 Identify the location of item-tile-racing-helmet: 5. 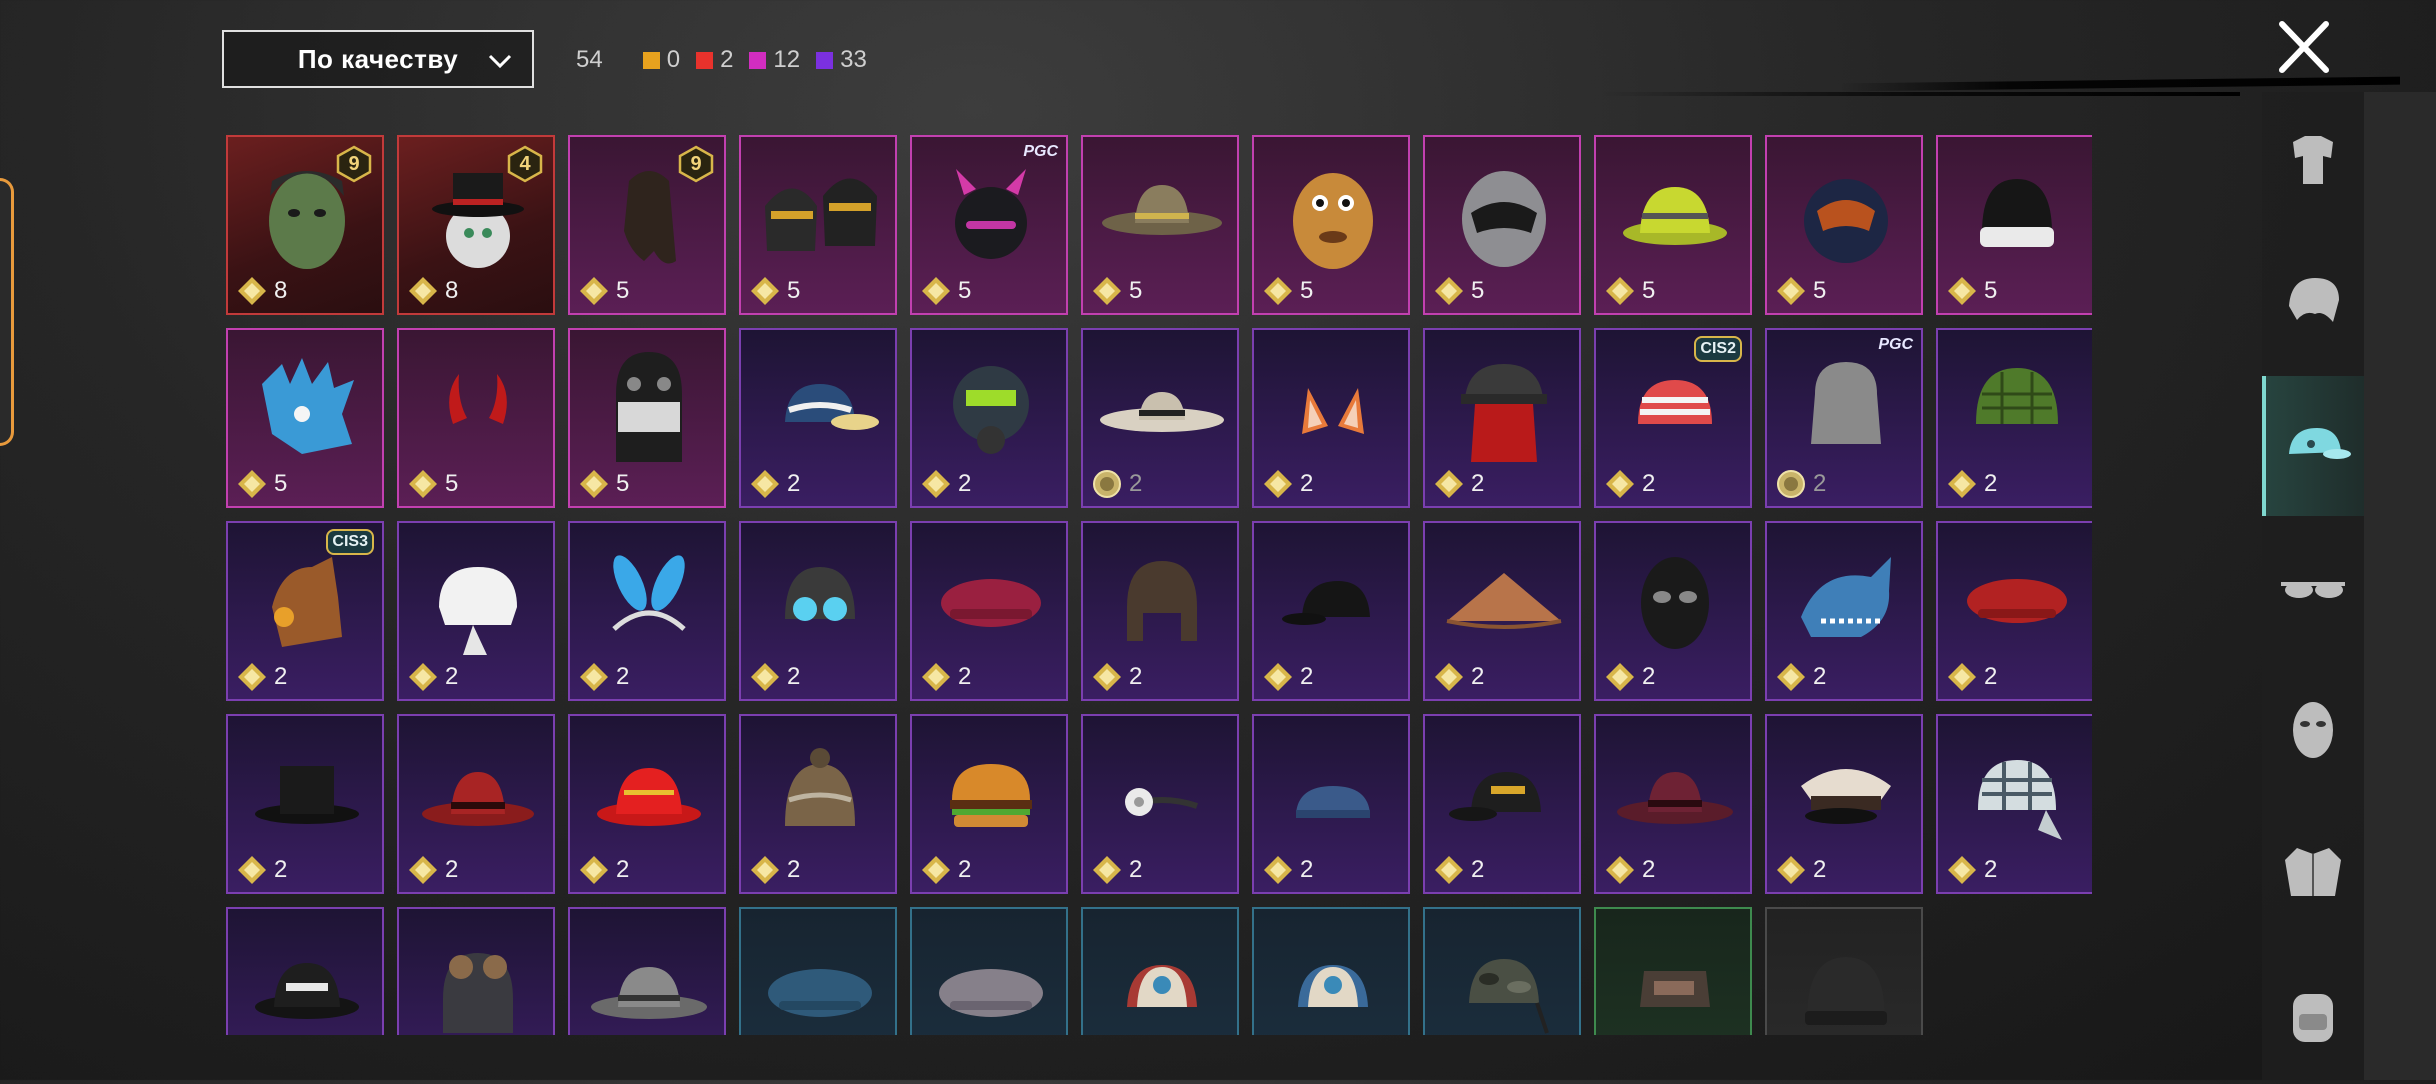
(1502, 225).